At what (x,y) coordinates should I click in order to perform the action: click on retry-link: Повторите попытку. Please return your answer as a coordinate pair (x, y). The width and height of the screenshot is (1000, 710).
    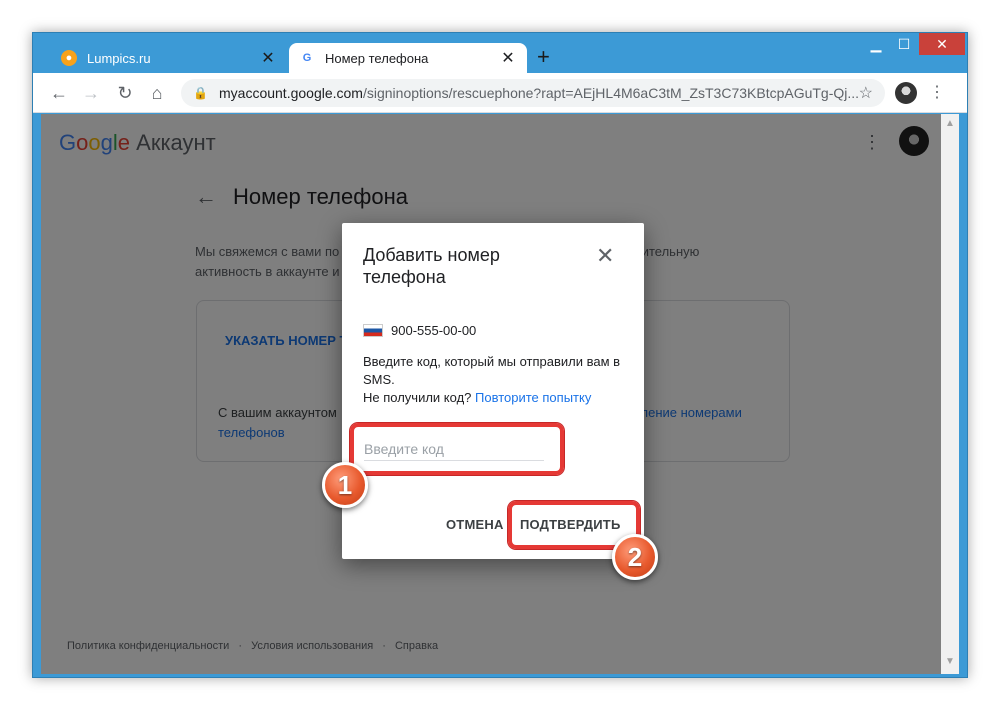
    Looking at the image, I should click on (533, 397).